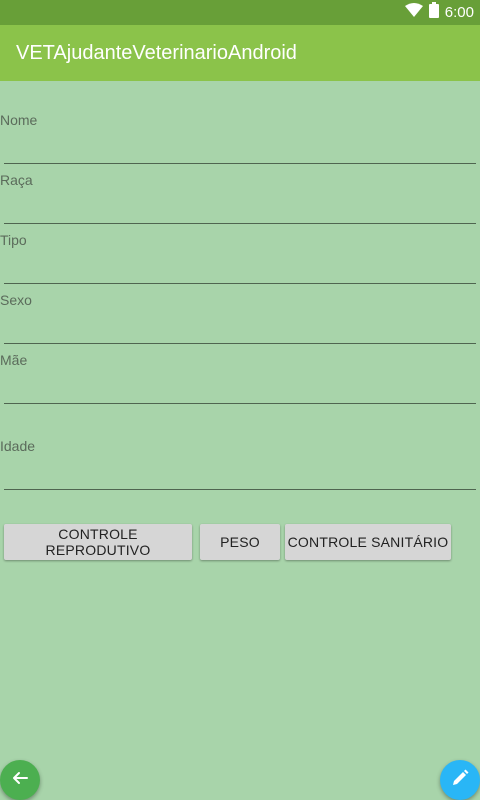  I want to click on pencil-icon, so click(460, 780).